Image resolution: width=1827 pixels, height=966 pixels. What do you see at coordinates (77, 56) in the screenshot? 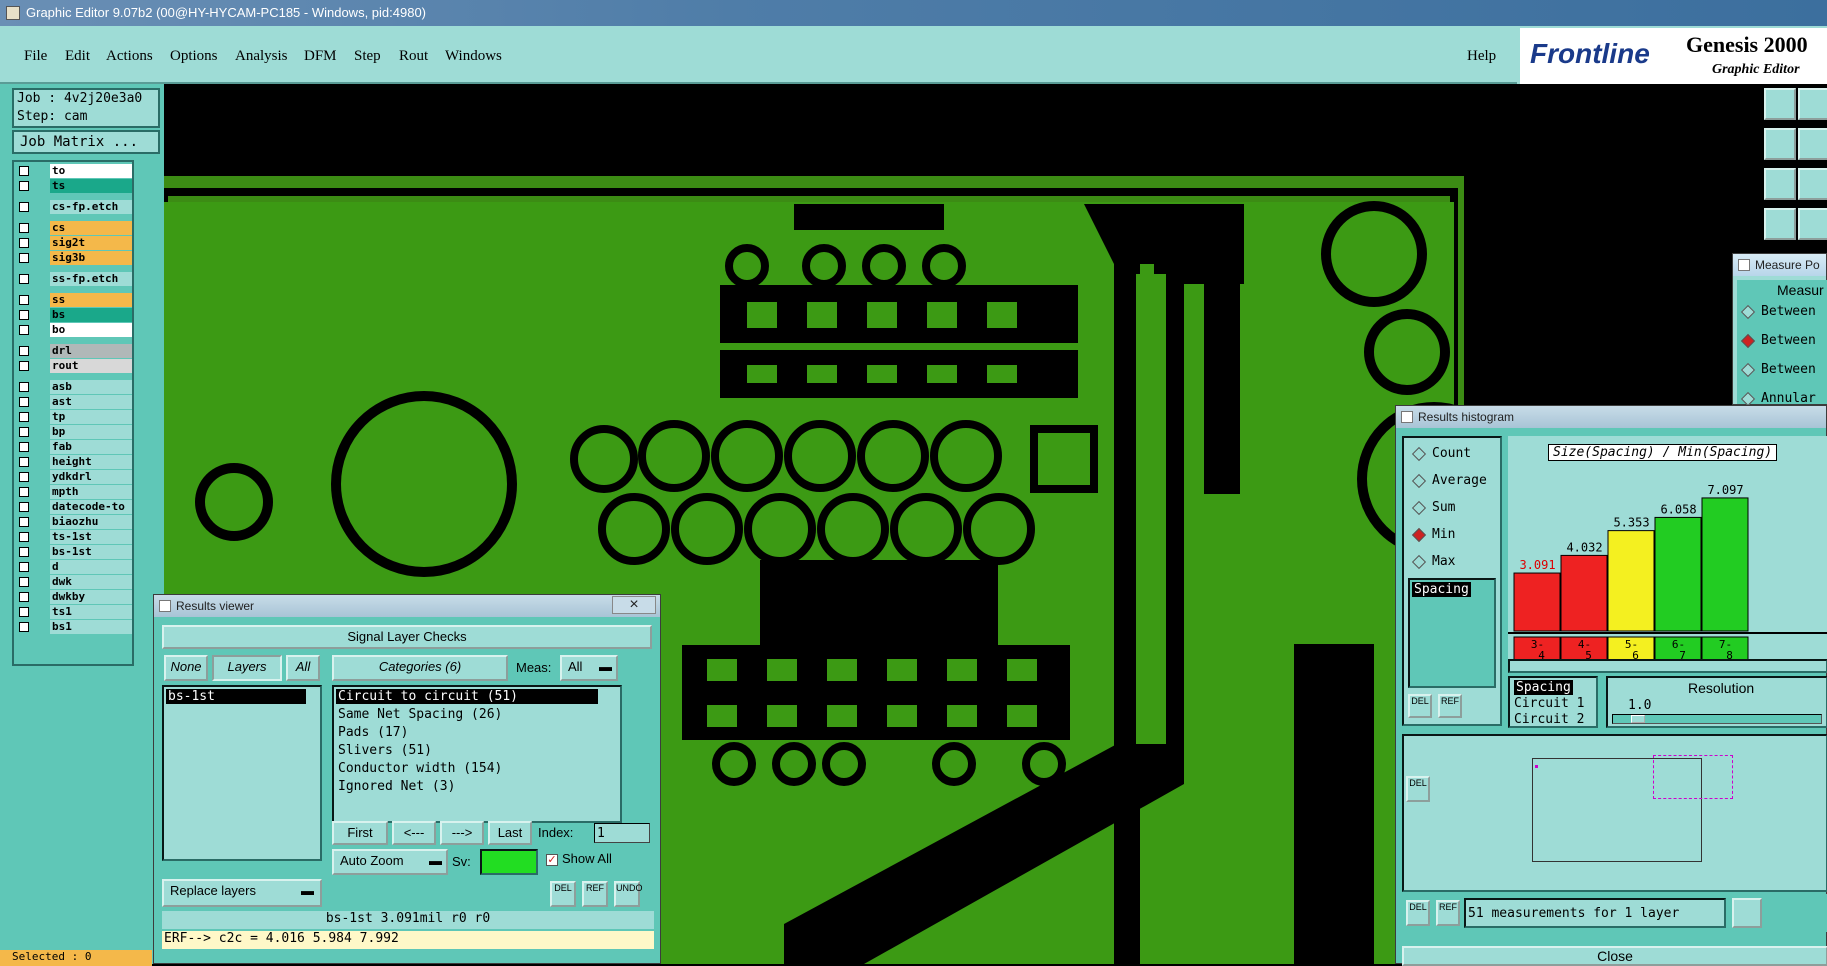
I see `menu-edit: Edit` at bounding box center [77, 56].